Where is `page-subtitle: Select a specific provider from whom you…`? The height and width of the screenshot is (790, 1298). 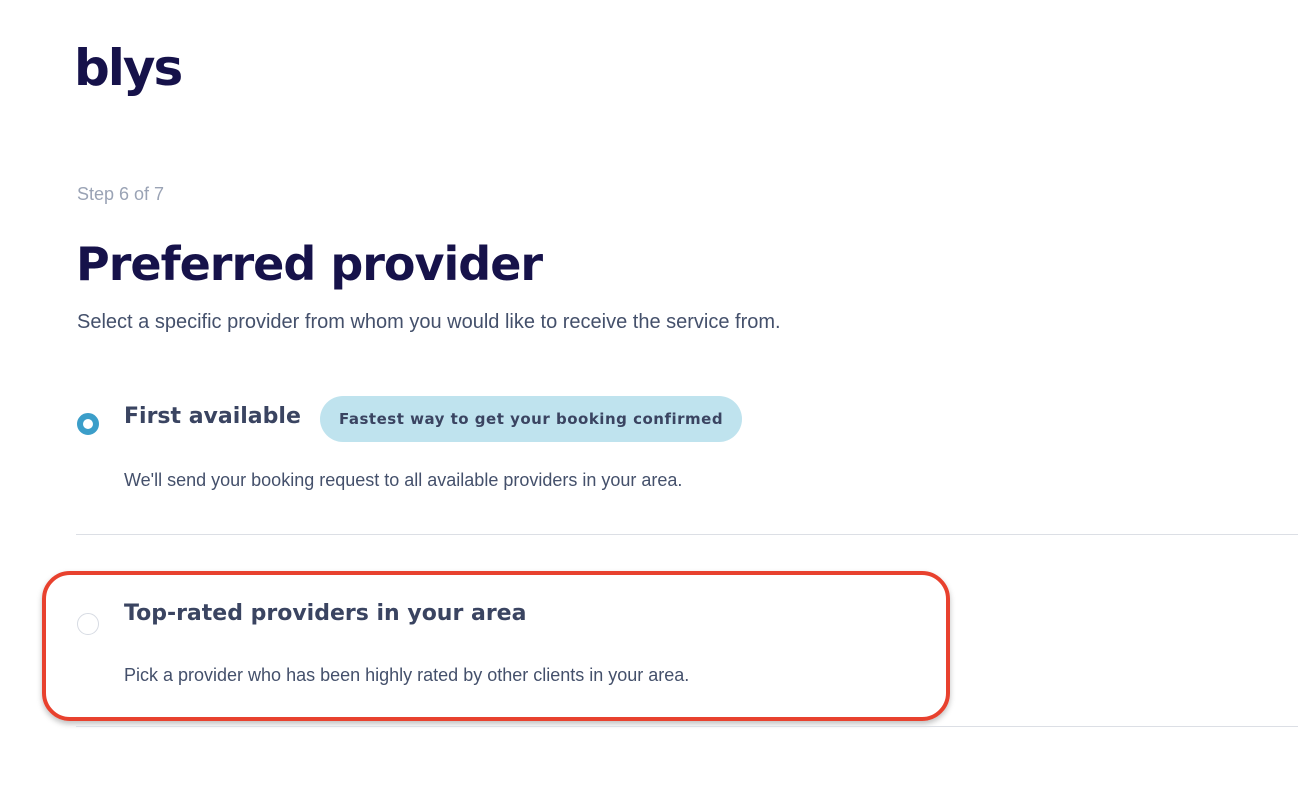 page-subtitle: Select a specific provider from whom you… is located at coordinates (429, 322).